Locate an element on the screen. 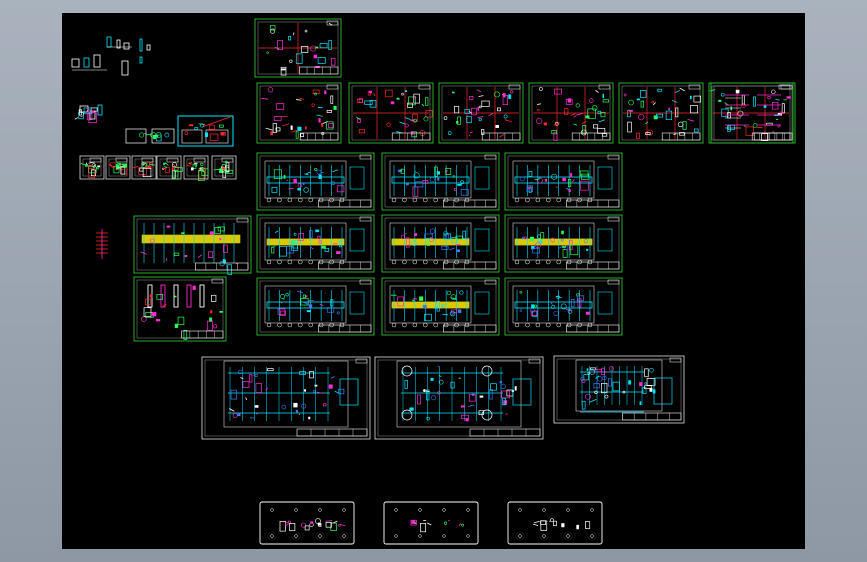 The image size is (867, 562). plan-outline is located at coordinates (430, 179).